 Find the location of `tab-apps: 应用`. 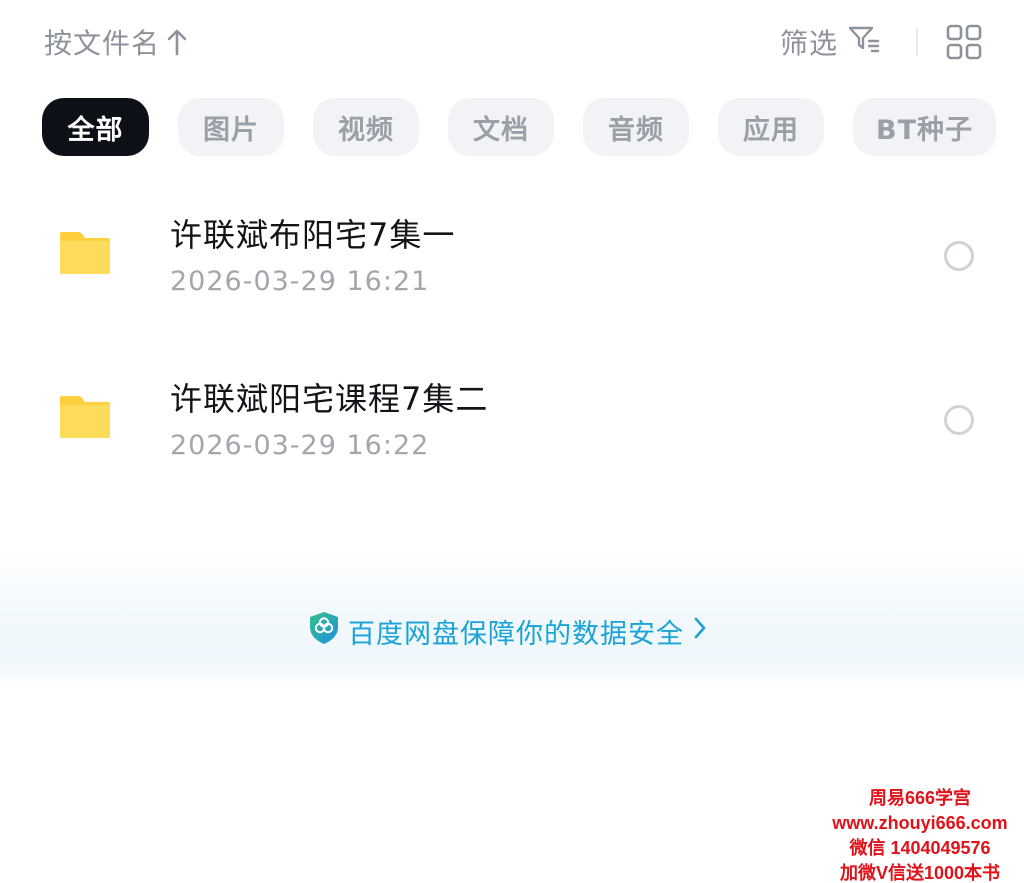

tab-apps: 应用 is located at coordinates (771, 127).